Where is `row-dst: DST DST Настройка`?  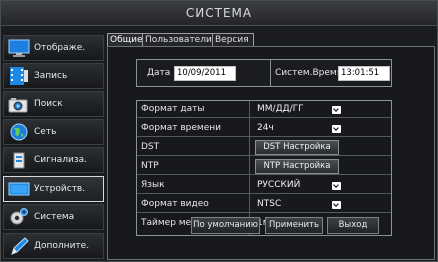 row-dst: DST DST Настройка is located at coordinates (264, 147).